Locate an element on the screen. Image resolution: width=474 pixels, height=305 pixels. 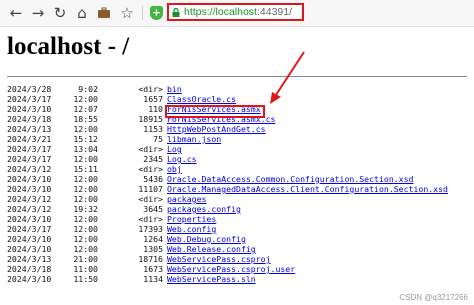
watermark: CSDN @q3217266 is located at coordinates (433, 297).